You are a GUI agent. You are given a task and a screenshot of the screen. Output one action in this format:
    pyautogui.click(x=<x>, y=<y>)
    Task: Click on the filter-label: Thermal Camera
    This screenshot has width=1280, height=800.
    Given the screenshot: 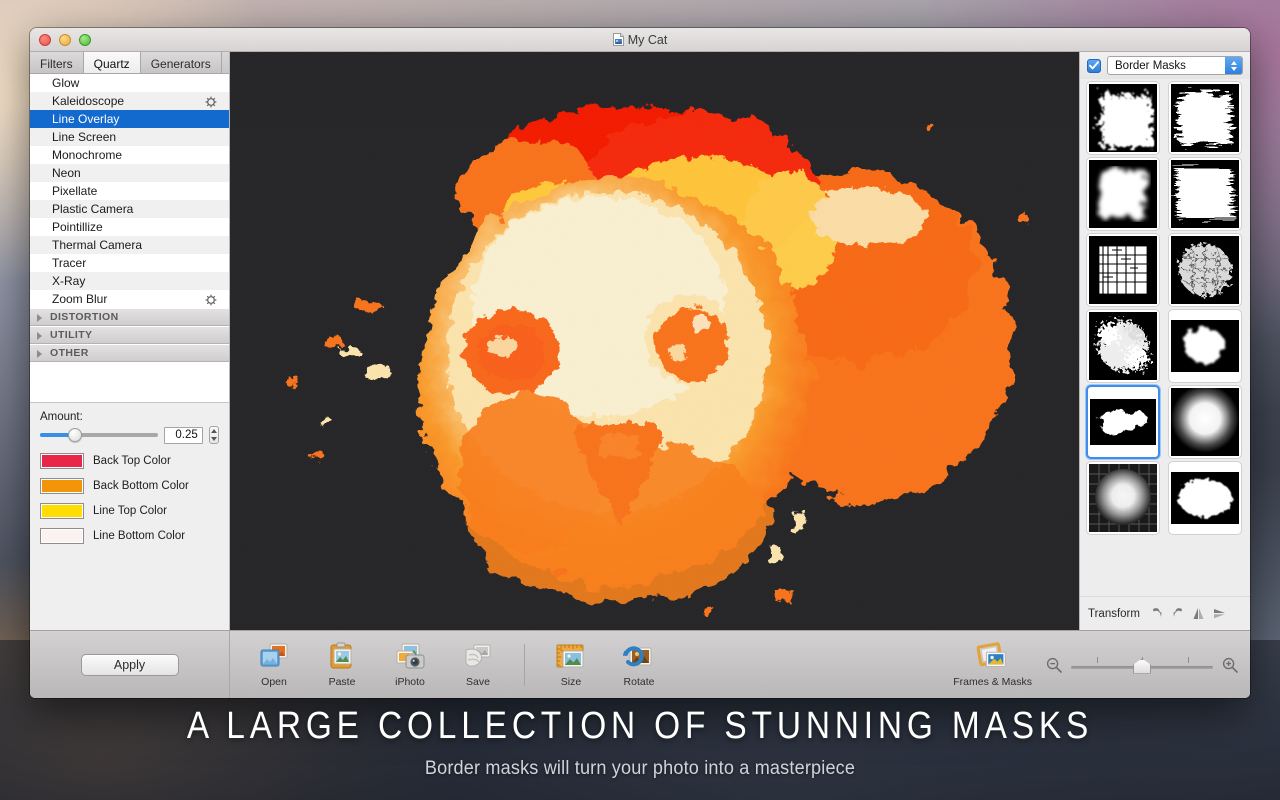 What is the action you would take?
    pyautogui.click(x=97, y=245)
    